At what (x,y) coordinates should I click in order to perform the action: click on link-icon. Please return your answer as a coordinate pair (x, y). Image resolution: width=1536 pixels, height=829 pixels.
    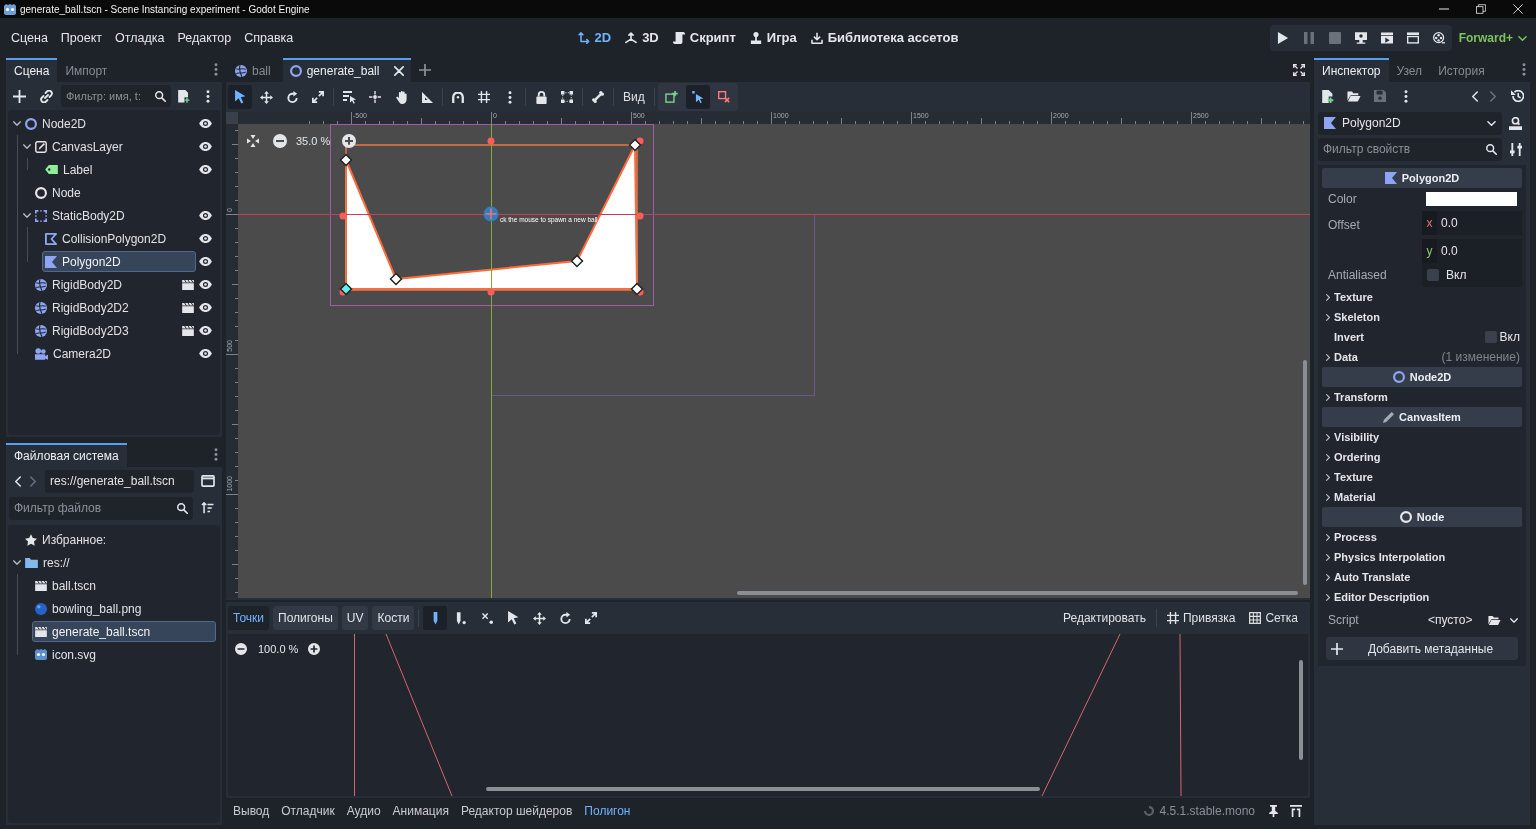
    Looking at the image, I should click on (46, 96).